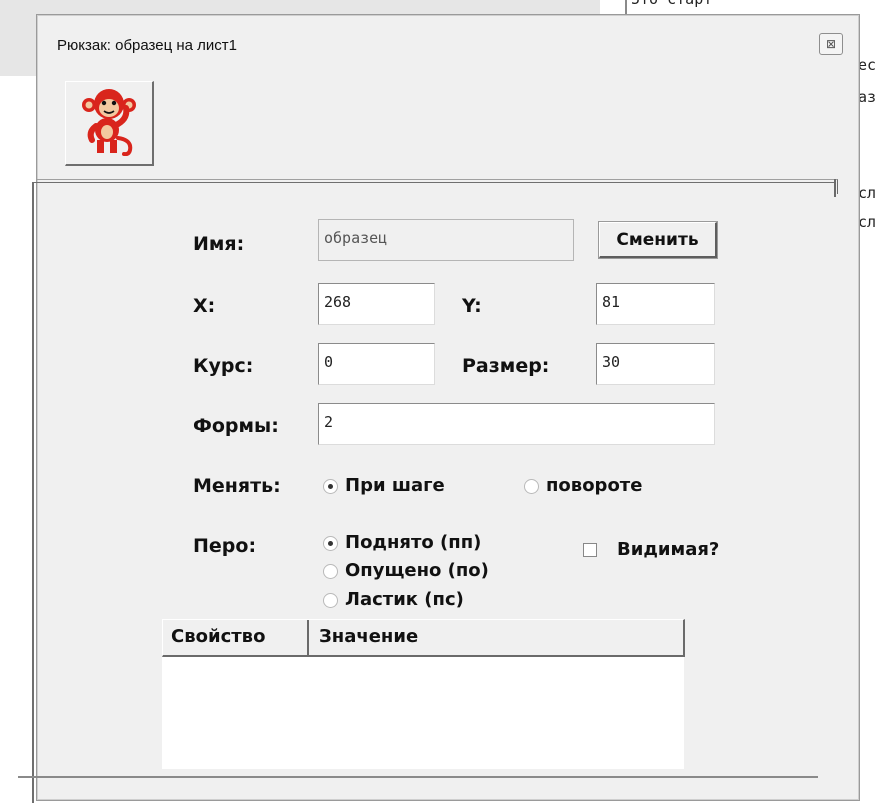 This screenshot has height=803, width=889. I want to click on visible-checkbox, so click(590, 550).